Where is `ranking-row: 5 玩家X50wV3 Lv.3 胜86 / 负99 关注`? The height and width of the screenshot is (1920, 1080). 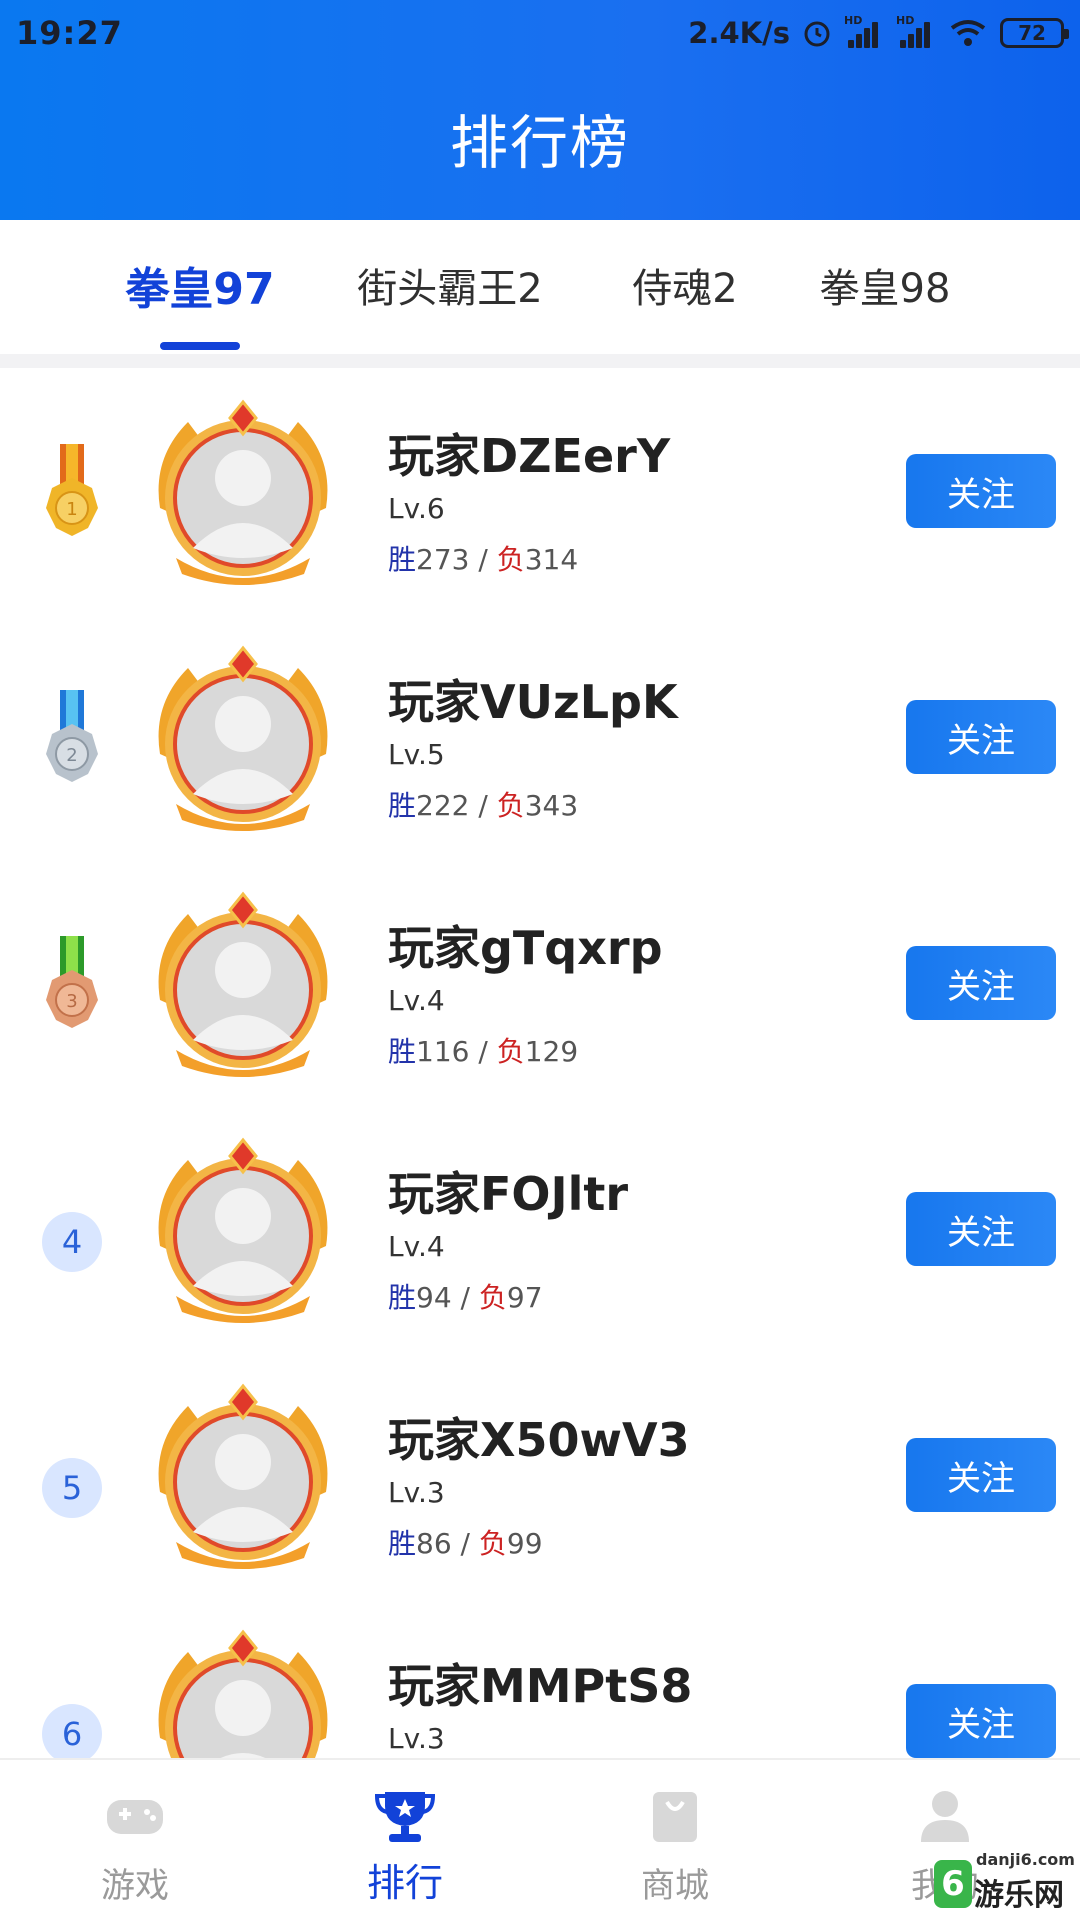
ranking-row: 5 玩家X50wV3 Lv.3 胜86 / 负99 关注 is located at coordinates (540, 1475).